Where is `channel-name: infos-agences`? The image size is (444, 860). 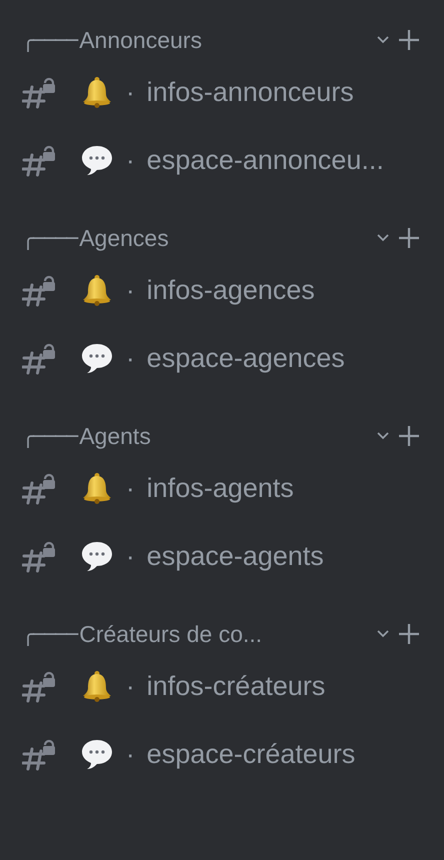 channel-name: infos-agences is located at coordinates (230, 290).